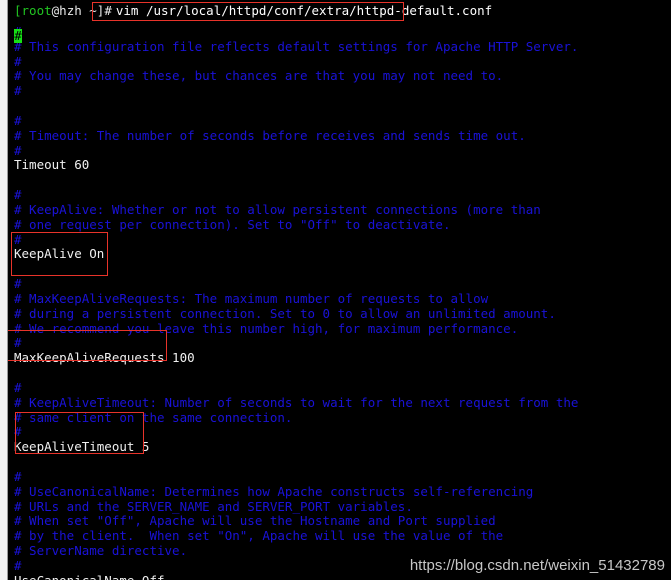 This screenshot has height=580, width=671. Describe the element at coordinates (18, 35) in the screenshot. I see `vim-block-cursor: #` at that location.